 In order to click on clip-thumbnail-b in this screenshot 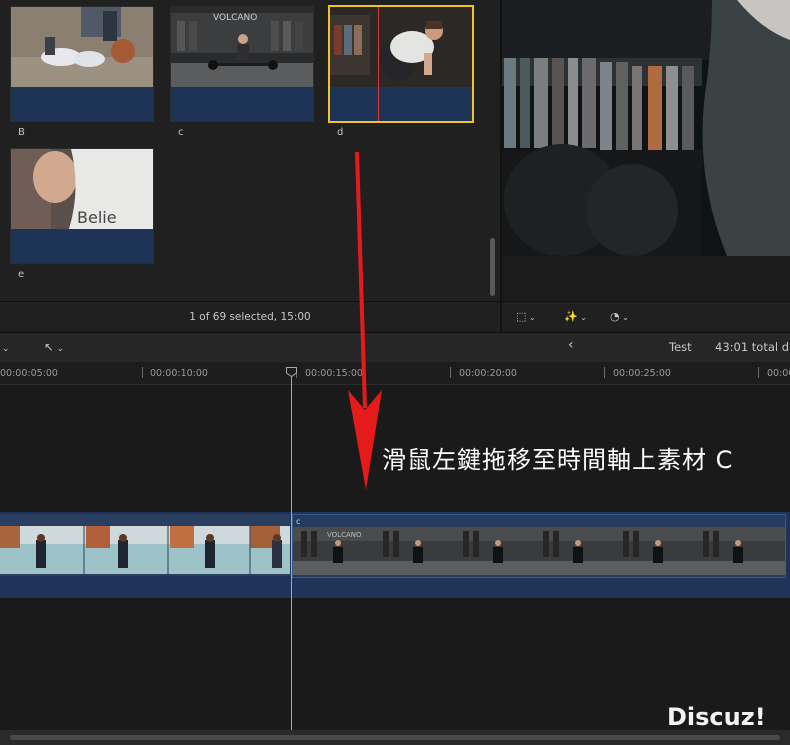, I will do `click(82, 64)`.